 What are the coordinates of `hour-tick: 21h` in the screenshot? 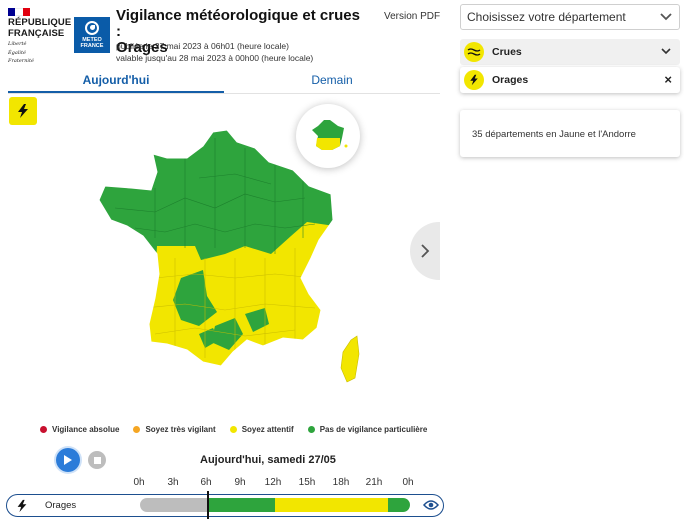 It's located at (374, 482).